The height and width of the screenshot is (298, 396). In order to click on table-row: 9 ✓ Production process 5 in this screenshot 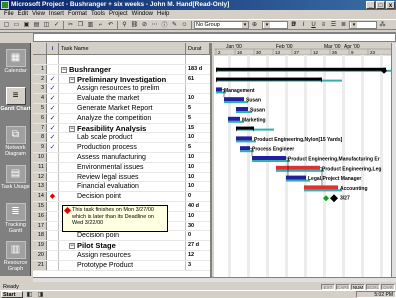, I will do `click(121, 148)`.